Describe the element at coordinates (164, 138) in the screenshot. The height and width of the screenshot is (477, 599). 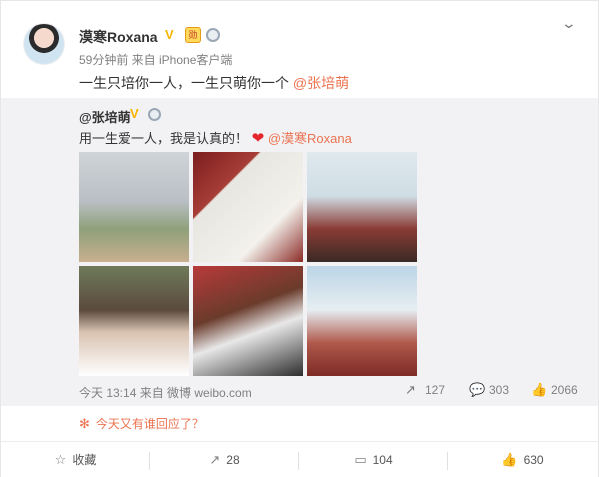
I see `repost-body: 用一生爱一人，我是认真的！` at that location.